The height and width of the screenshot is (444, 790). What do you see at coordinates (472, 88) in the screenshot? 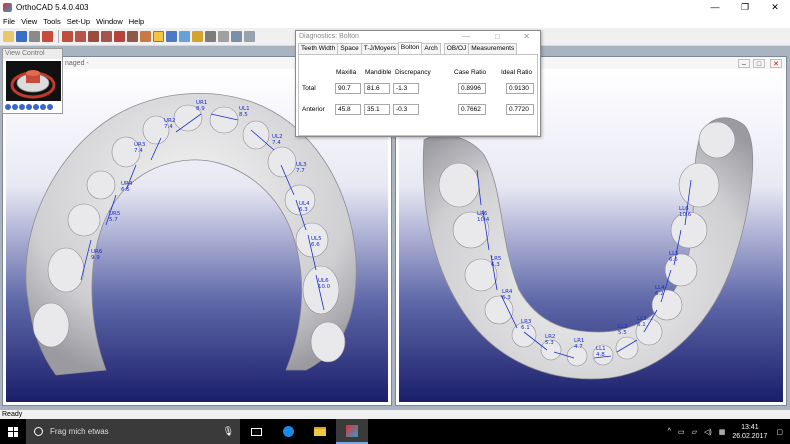
I see `total-case-ratio: 0.8996` at bounding box center [472, 88].